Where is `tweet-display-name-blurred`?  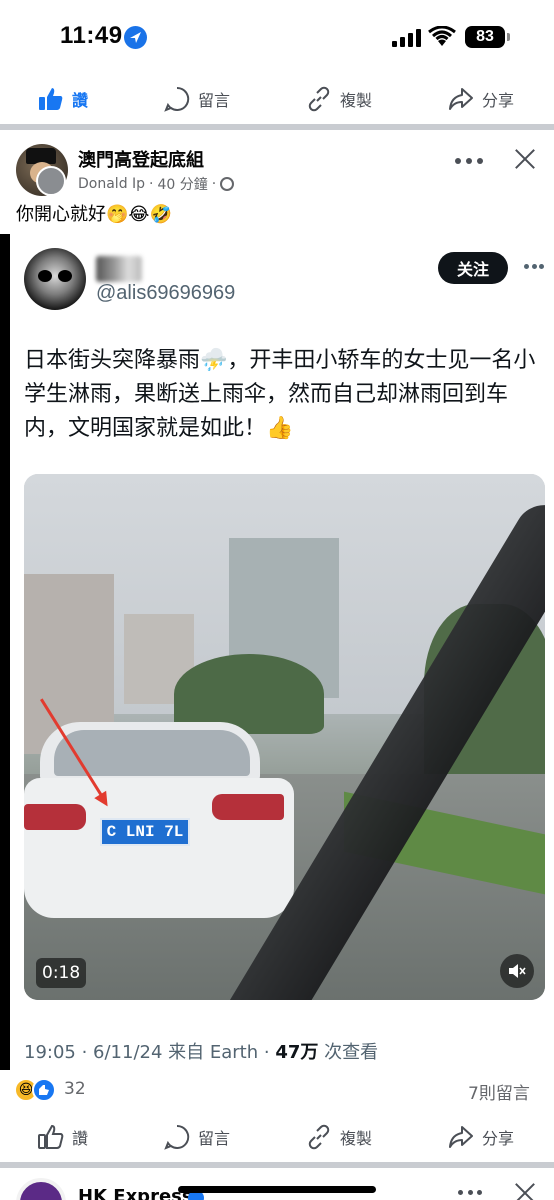
tweet-display-name-blurred is located at coordinates (119, 269).